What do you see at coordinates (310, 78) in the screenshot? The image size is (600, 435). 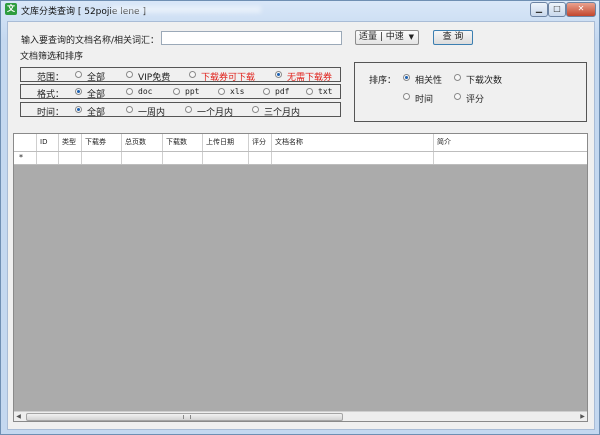 I see `scope-option-free: 无需下载券` at bounding box center [310, 78].